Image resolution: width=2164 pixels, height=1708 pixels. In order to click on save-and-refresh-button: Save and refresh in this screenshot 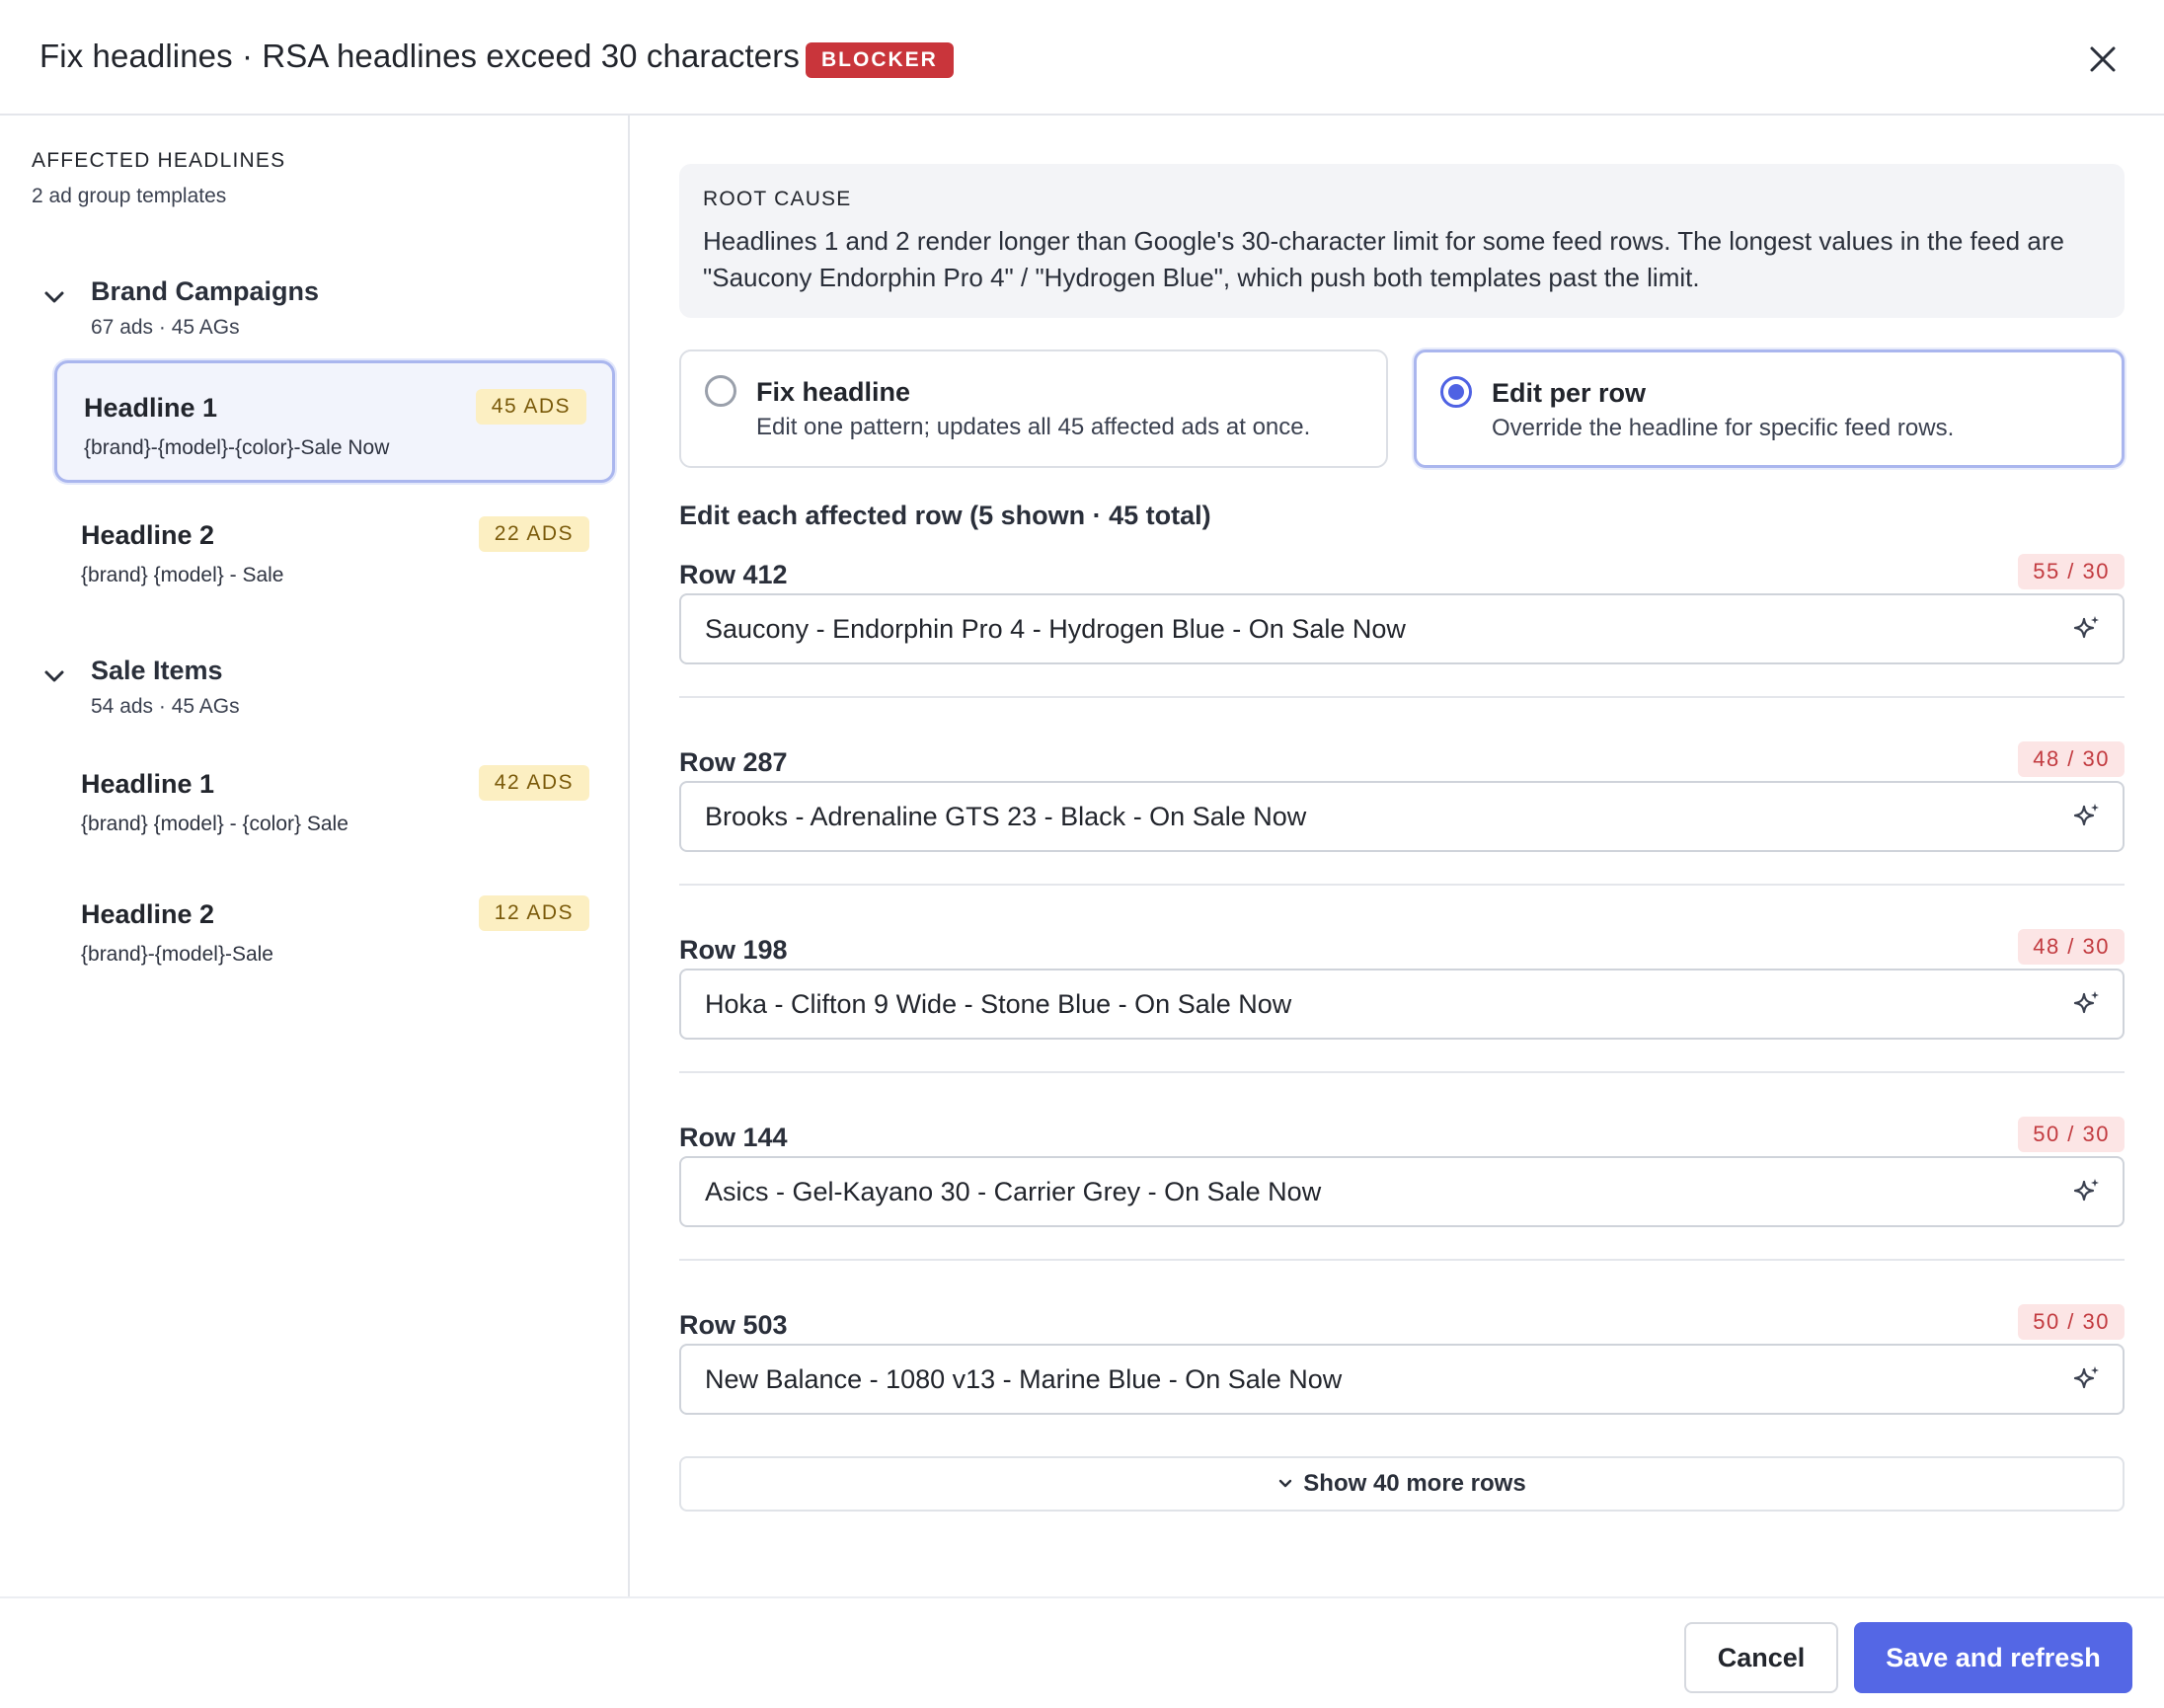, I will do `click(1993, 1657)`.